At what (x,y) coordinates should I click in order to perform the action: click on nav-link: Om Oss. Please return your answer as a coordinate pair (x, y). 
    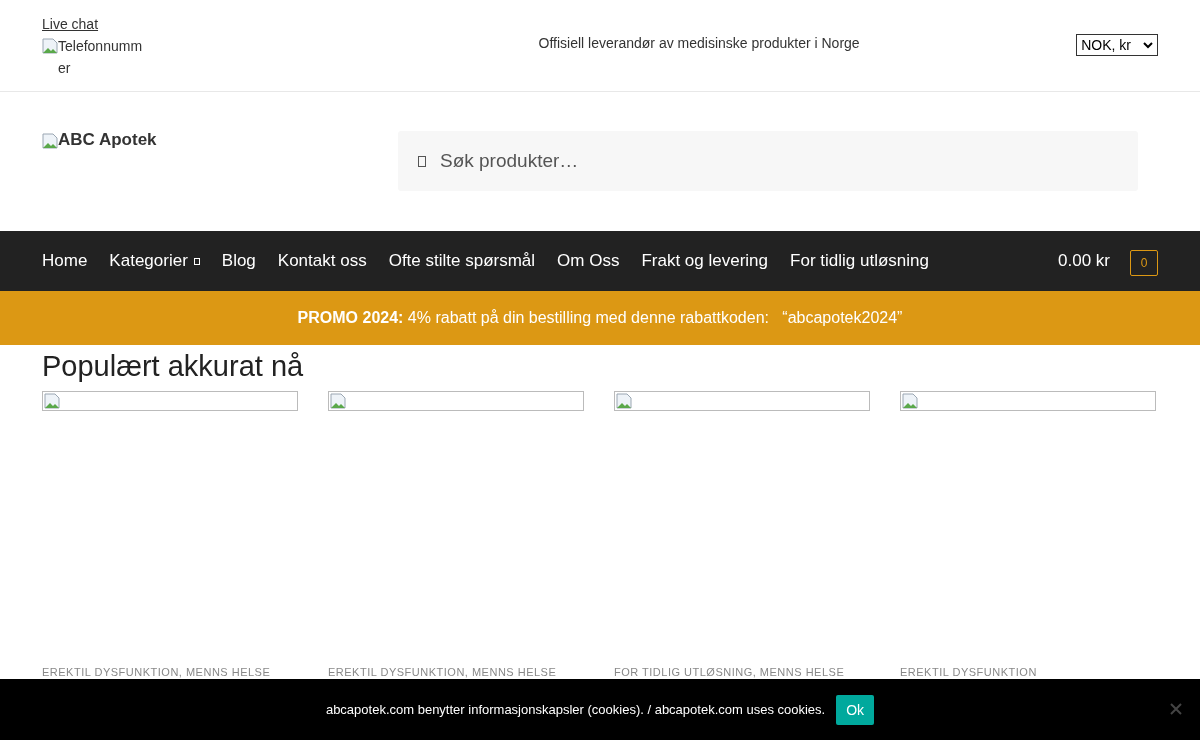
    Looking at the image, I should click on (588, 261).